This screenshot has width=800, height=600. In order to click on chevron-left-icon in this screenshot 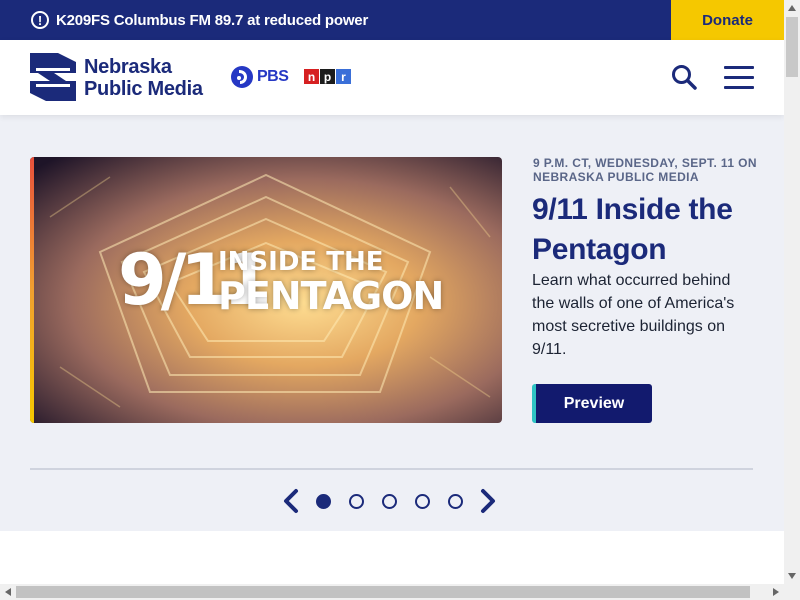, I will do `click(291, 501)`.